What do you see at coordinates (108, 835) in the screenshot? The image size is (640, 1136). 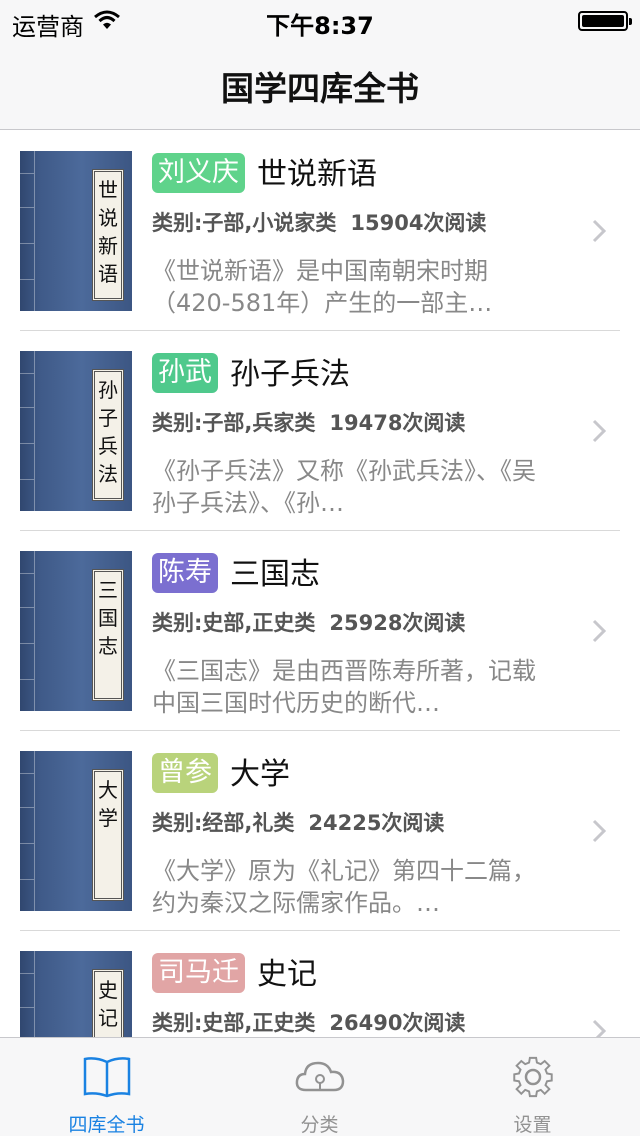 I see `cover-label: 大学` at bounding box center [108, 835].